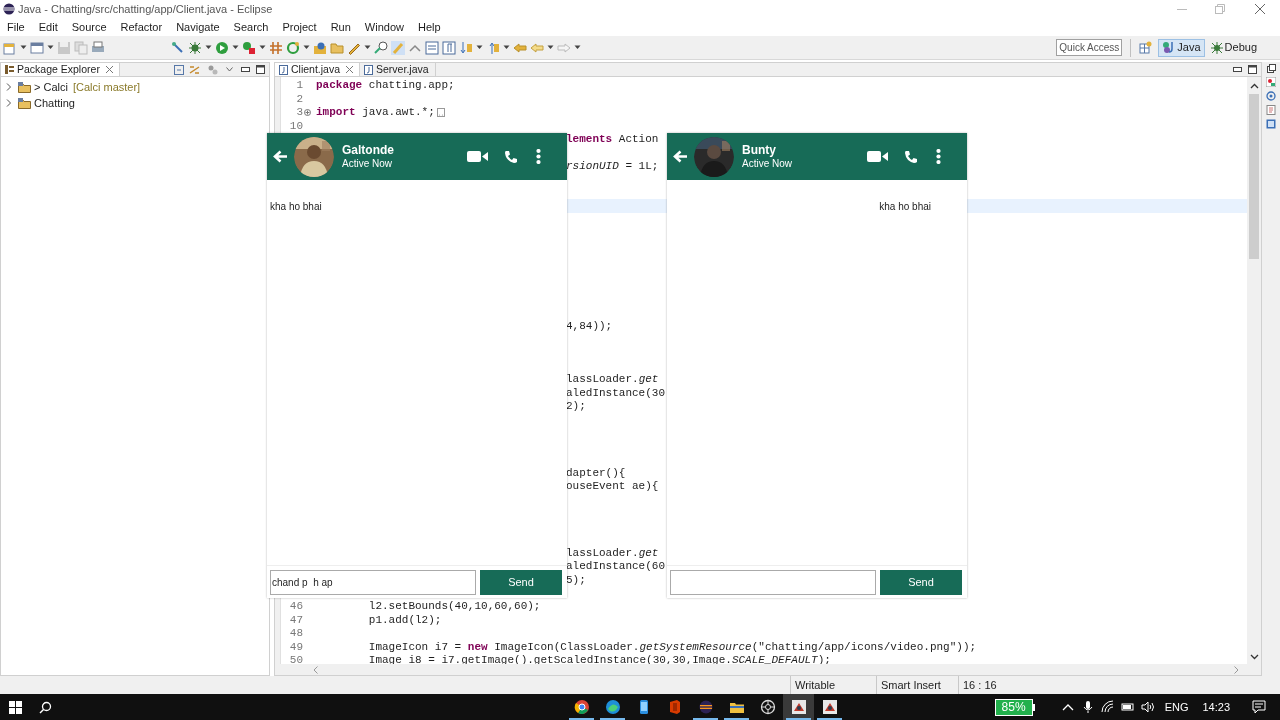 Image resolution: width=1280 pixels, height=720 pixels. Describe the element at coordinates (768, 669) in the screenshot. I see `horizontal-scrollbar` at that location.